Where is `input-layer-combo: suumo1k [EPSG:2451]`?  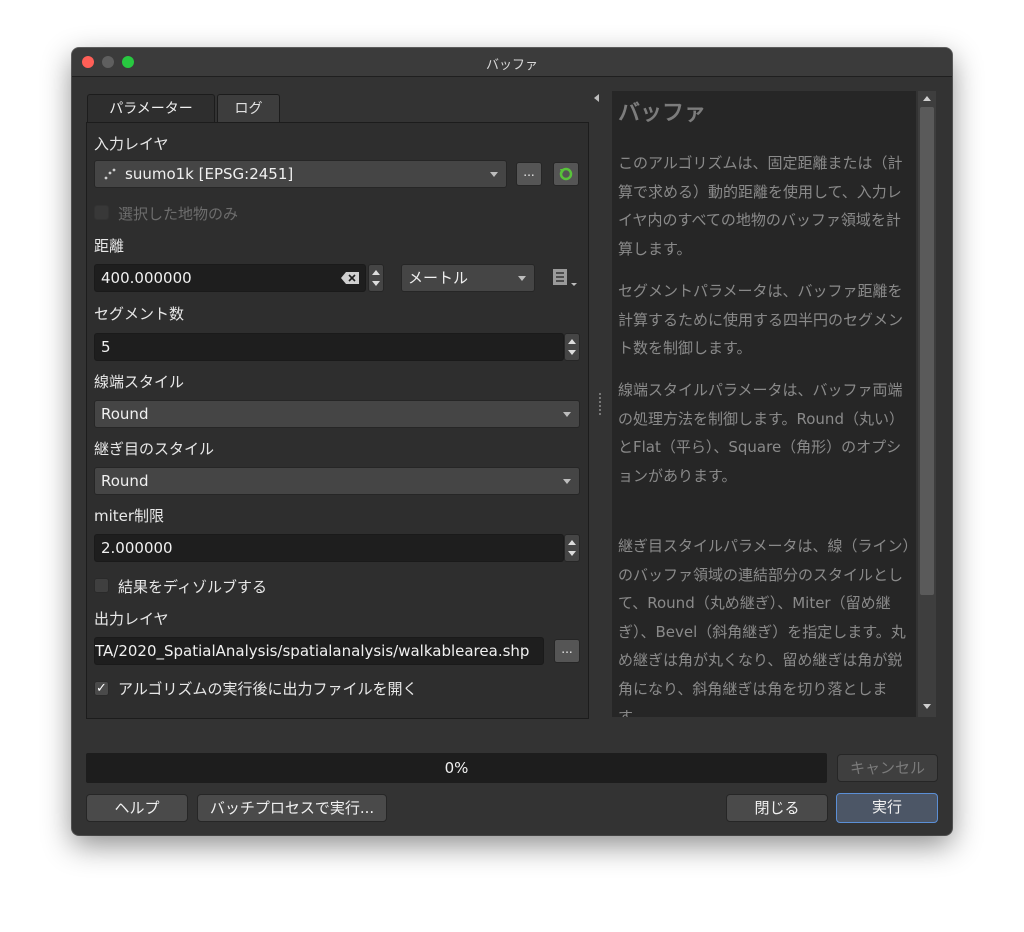
input-layer-combo: suumo1k [EPSG:2451] is located at coordinates (300, 174).